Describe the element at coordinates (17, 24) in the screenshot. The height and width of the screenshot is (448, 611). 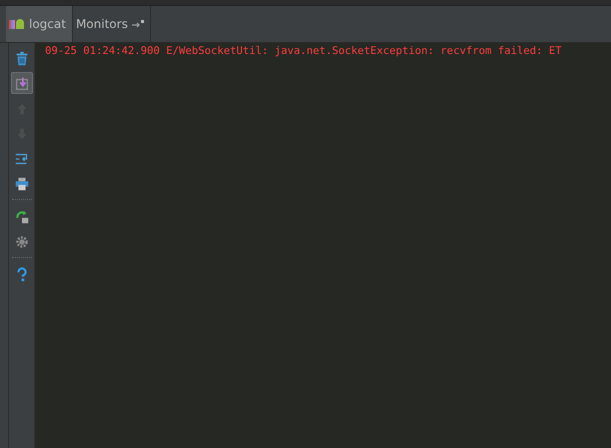
I see `android-icon` at that location.